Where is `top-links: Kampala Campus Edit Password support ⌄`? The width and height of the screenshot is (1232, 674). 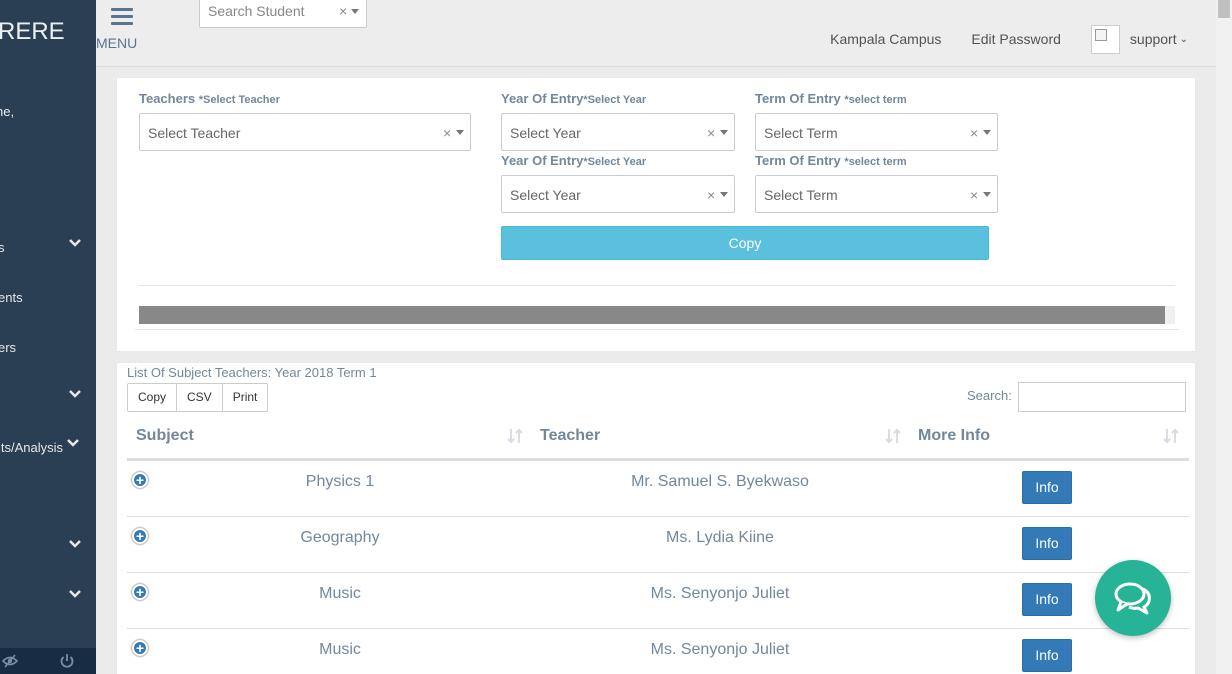 top-links: Kampala Campus Edit Password support ⌄ is located at coordinates (994, 39).